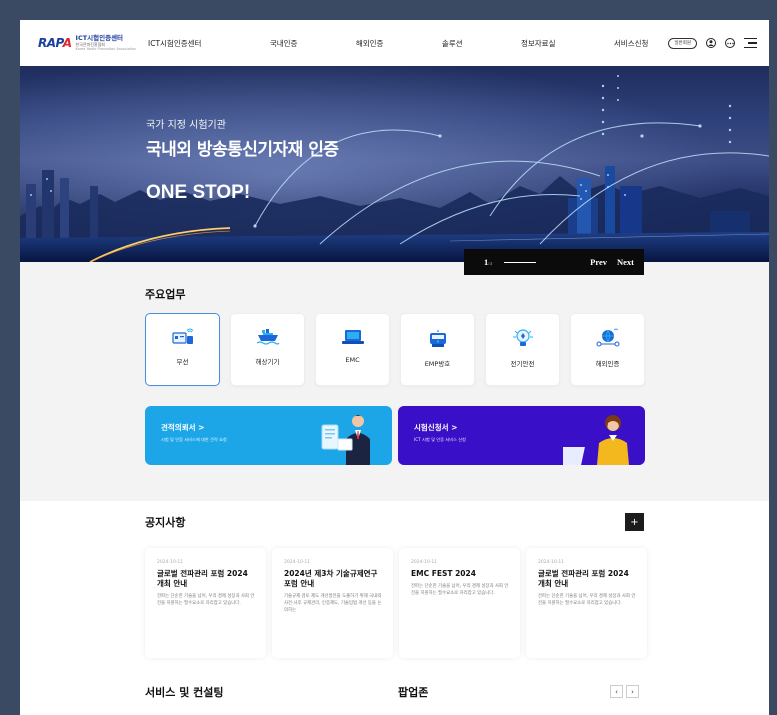  What do you see at coordinates (632, 691) in the screenshot?
I see `popup-next-button: ›` at bounding box center [632, 691].